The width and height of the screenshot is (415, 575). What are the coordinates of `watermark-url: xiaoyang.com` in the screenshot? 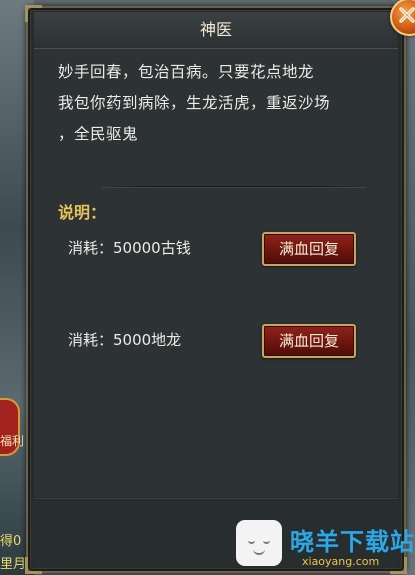 It's located at (341, 561).